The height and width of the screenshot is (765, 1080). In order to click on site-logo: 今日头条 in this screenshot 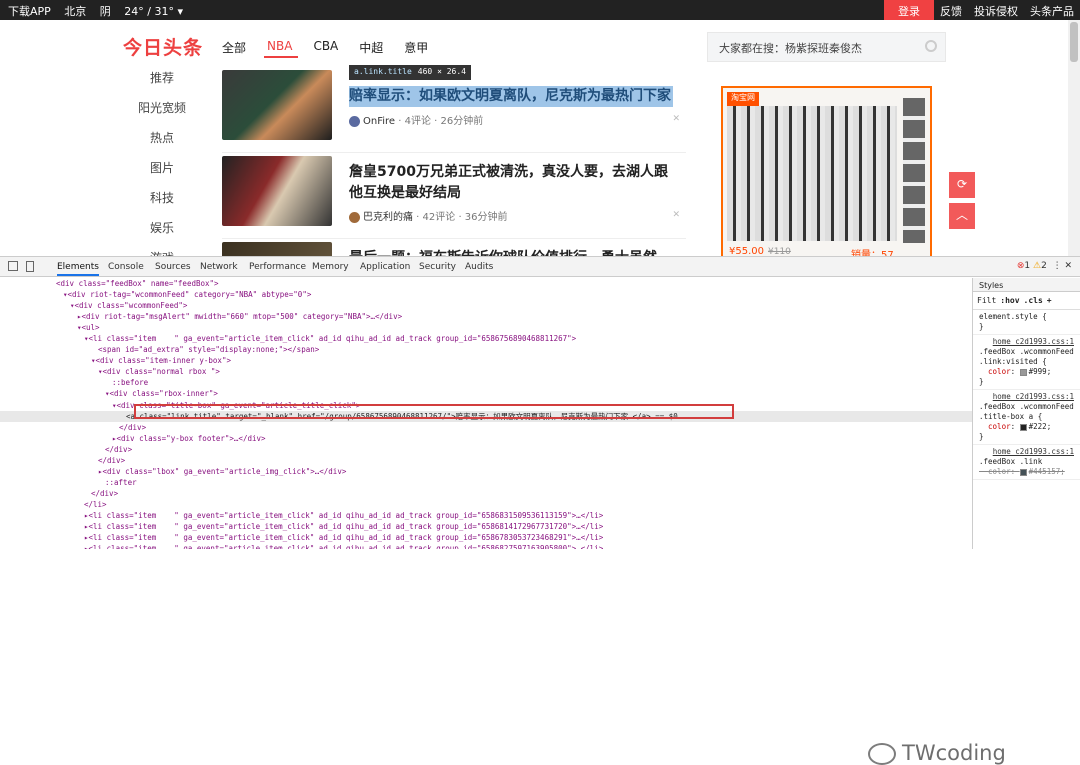, I will do `click(163, 46)`.